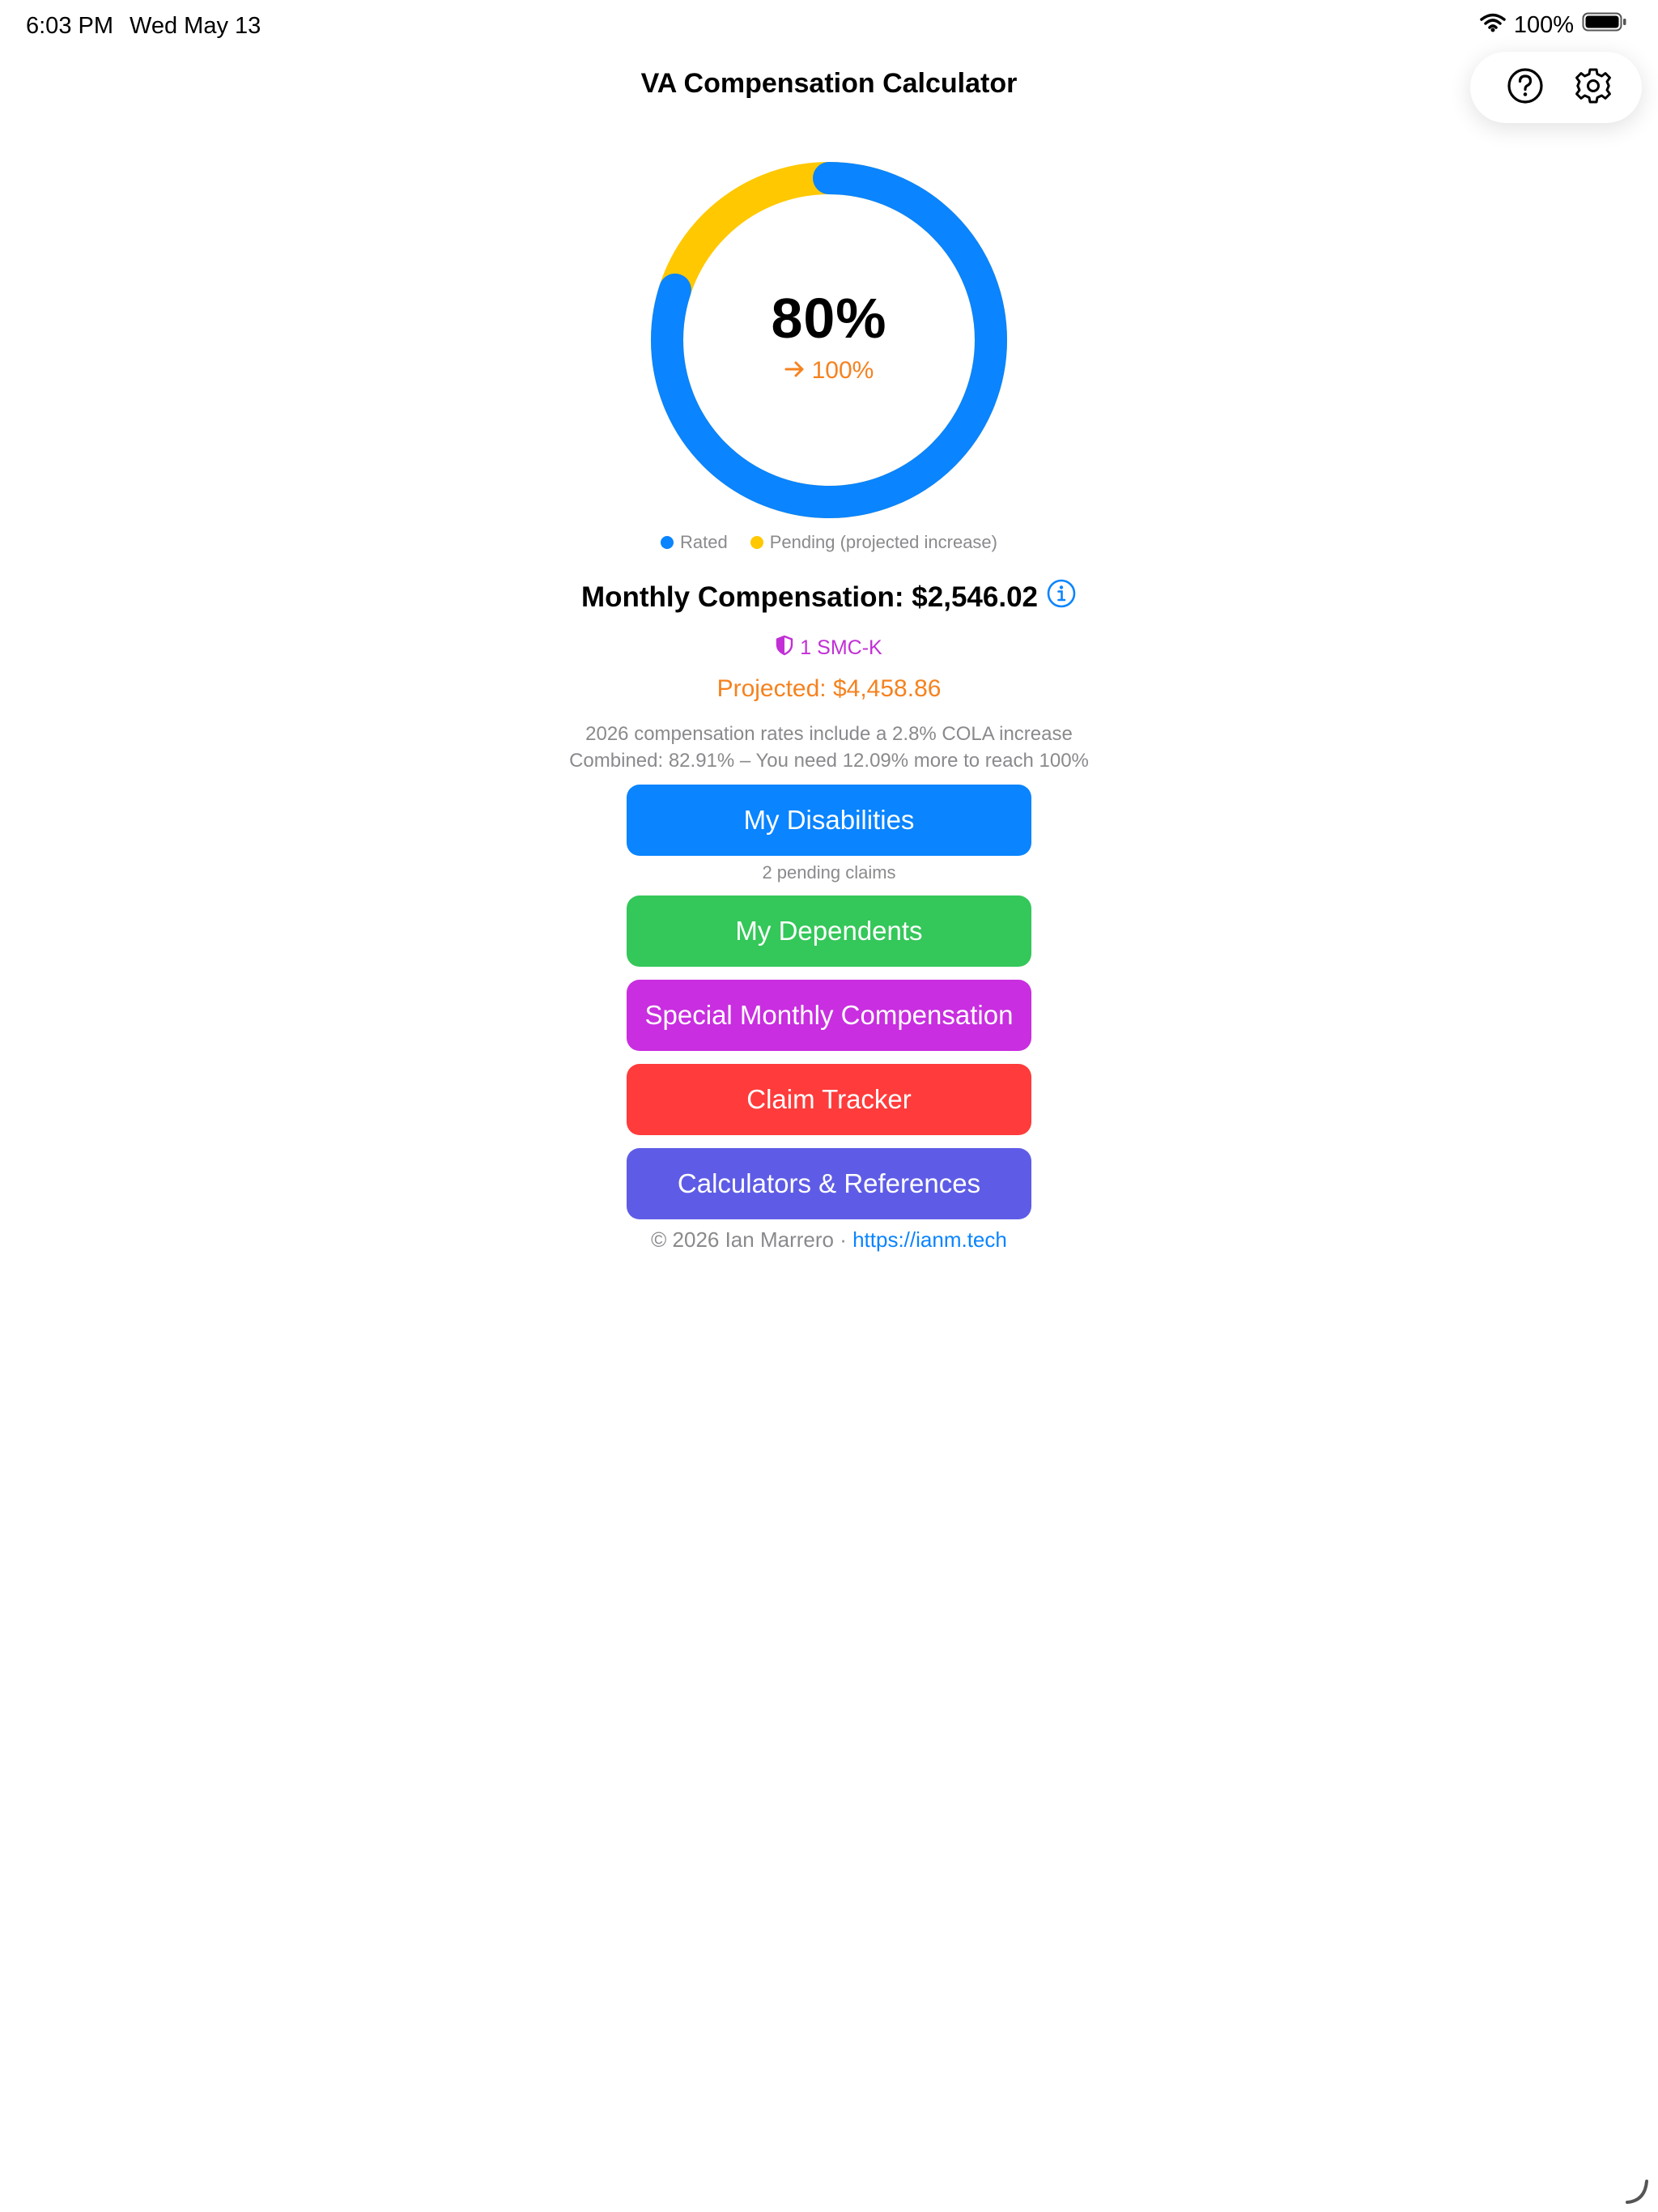  I want to click on projected-percent-row: 100%, so click(829, 371).